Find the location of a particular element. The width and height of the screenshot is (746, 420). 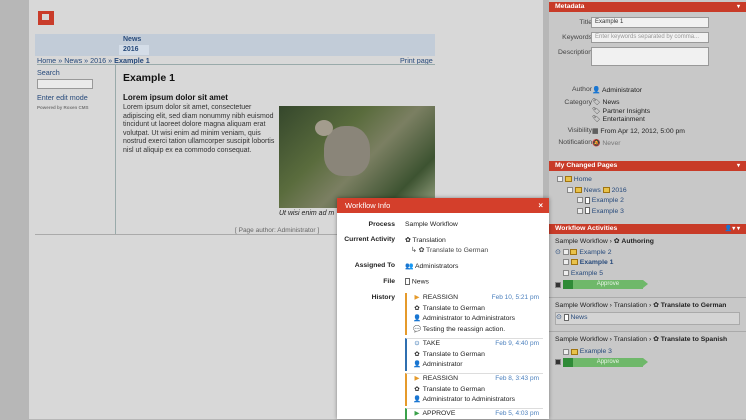

file-icon is located at coordinates (407, 281).